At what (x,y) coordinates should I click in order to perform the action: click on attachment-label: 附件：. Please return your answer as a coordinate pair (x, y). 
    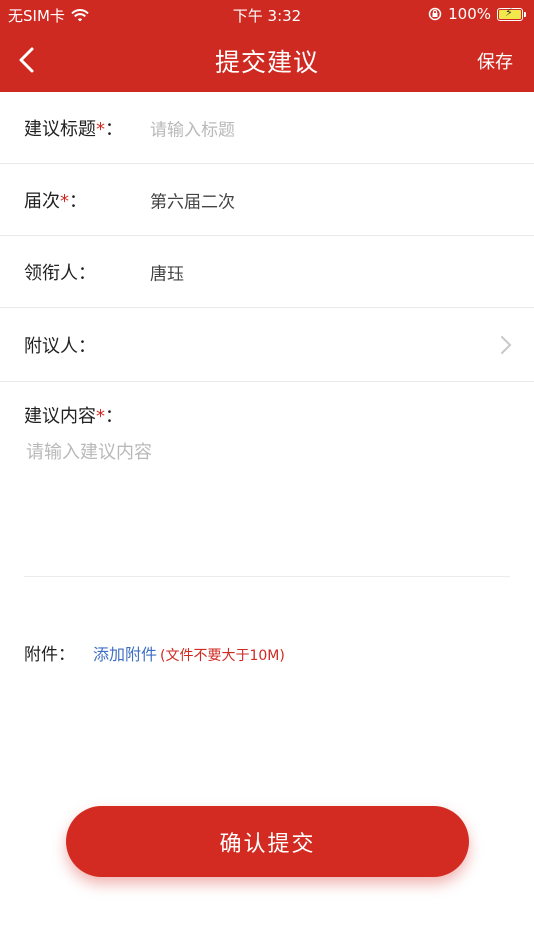
    Looking at the image, I should click on (49, 655).